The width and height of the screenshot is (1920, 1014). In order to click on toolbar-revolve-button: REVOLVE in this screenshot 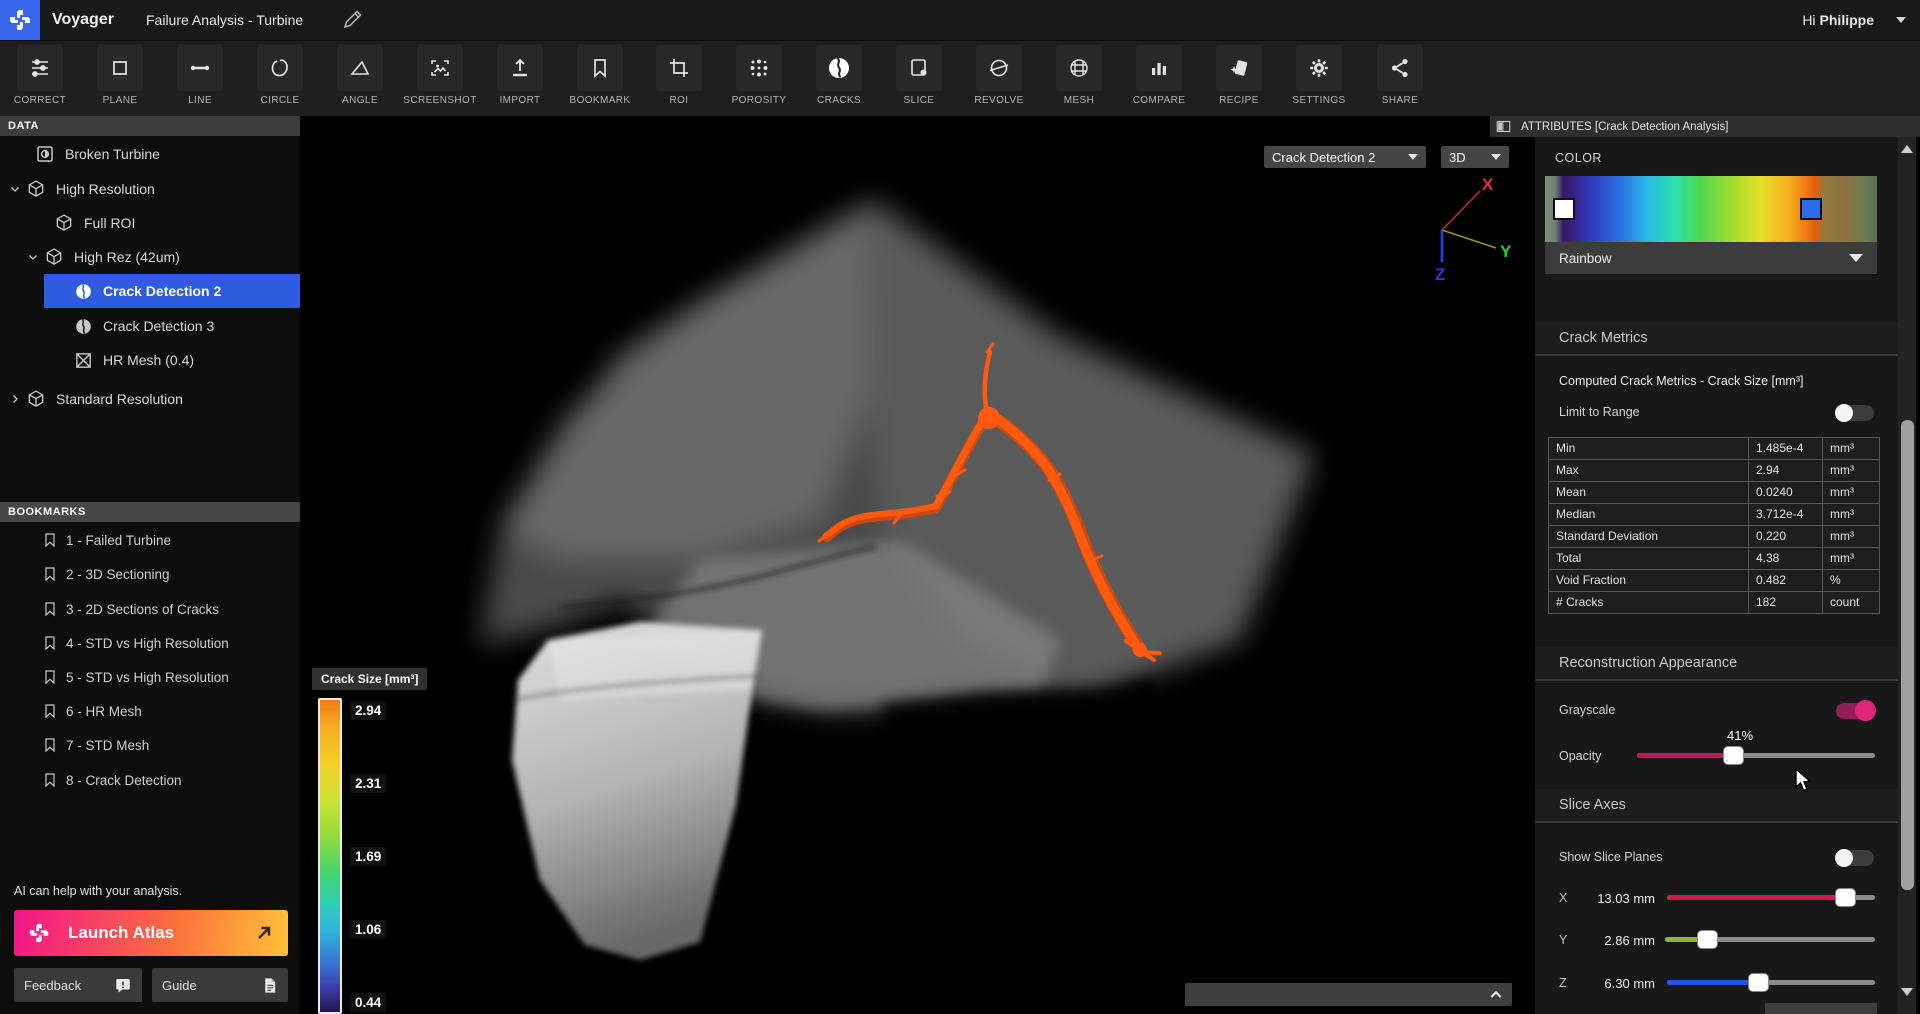, I will do `click(999, 80)`.